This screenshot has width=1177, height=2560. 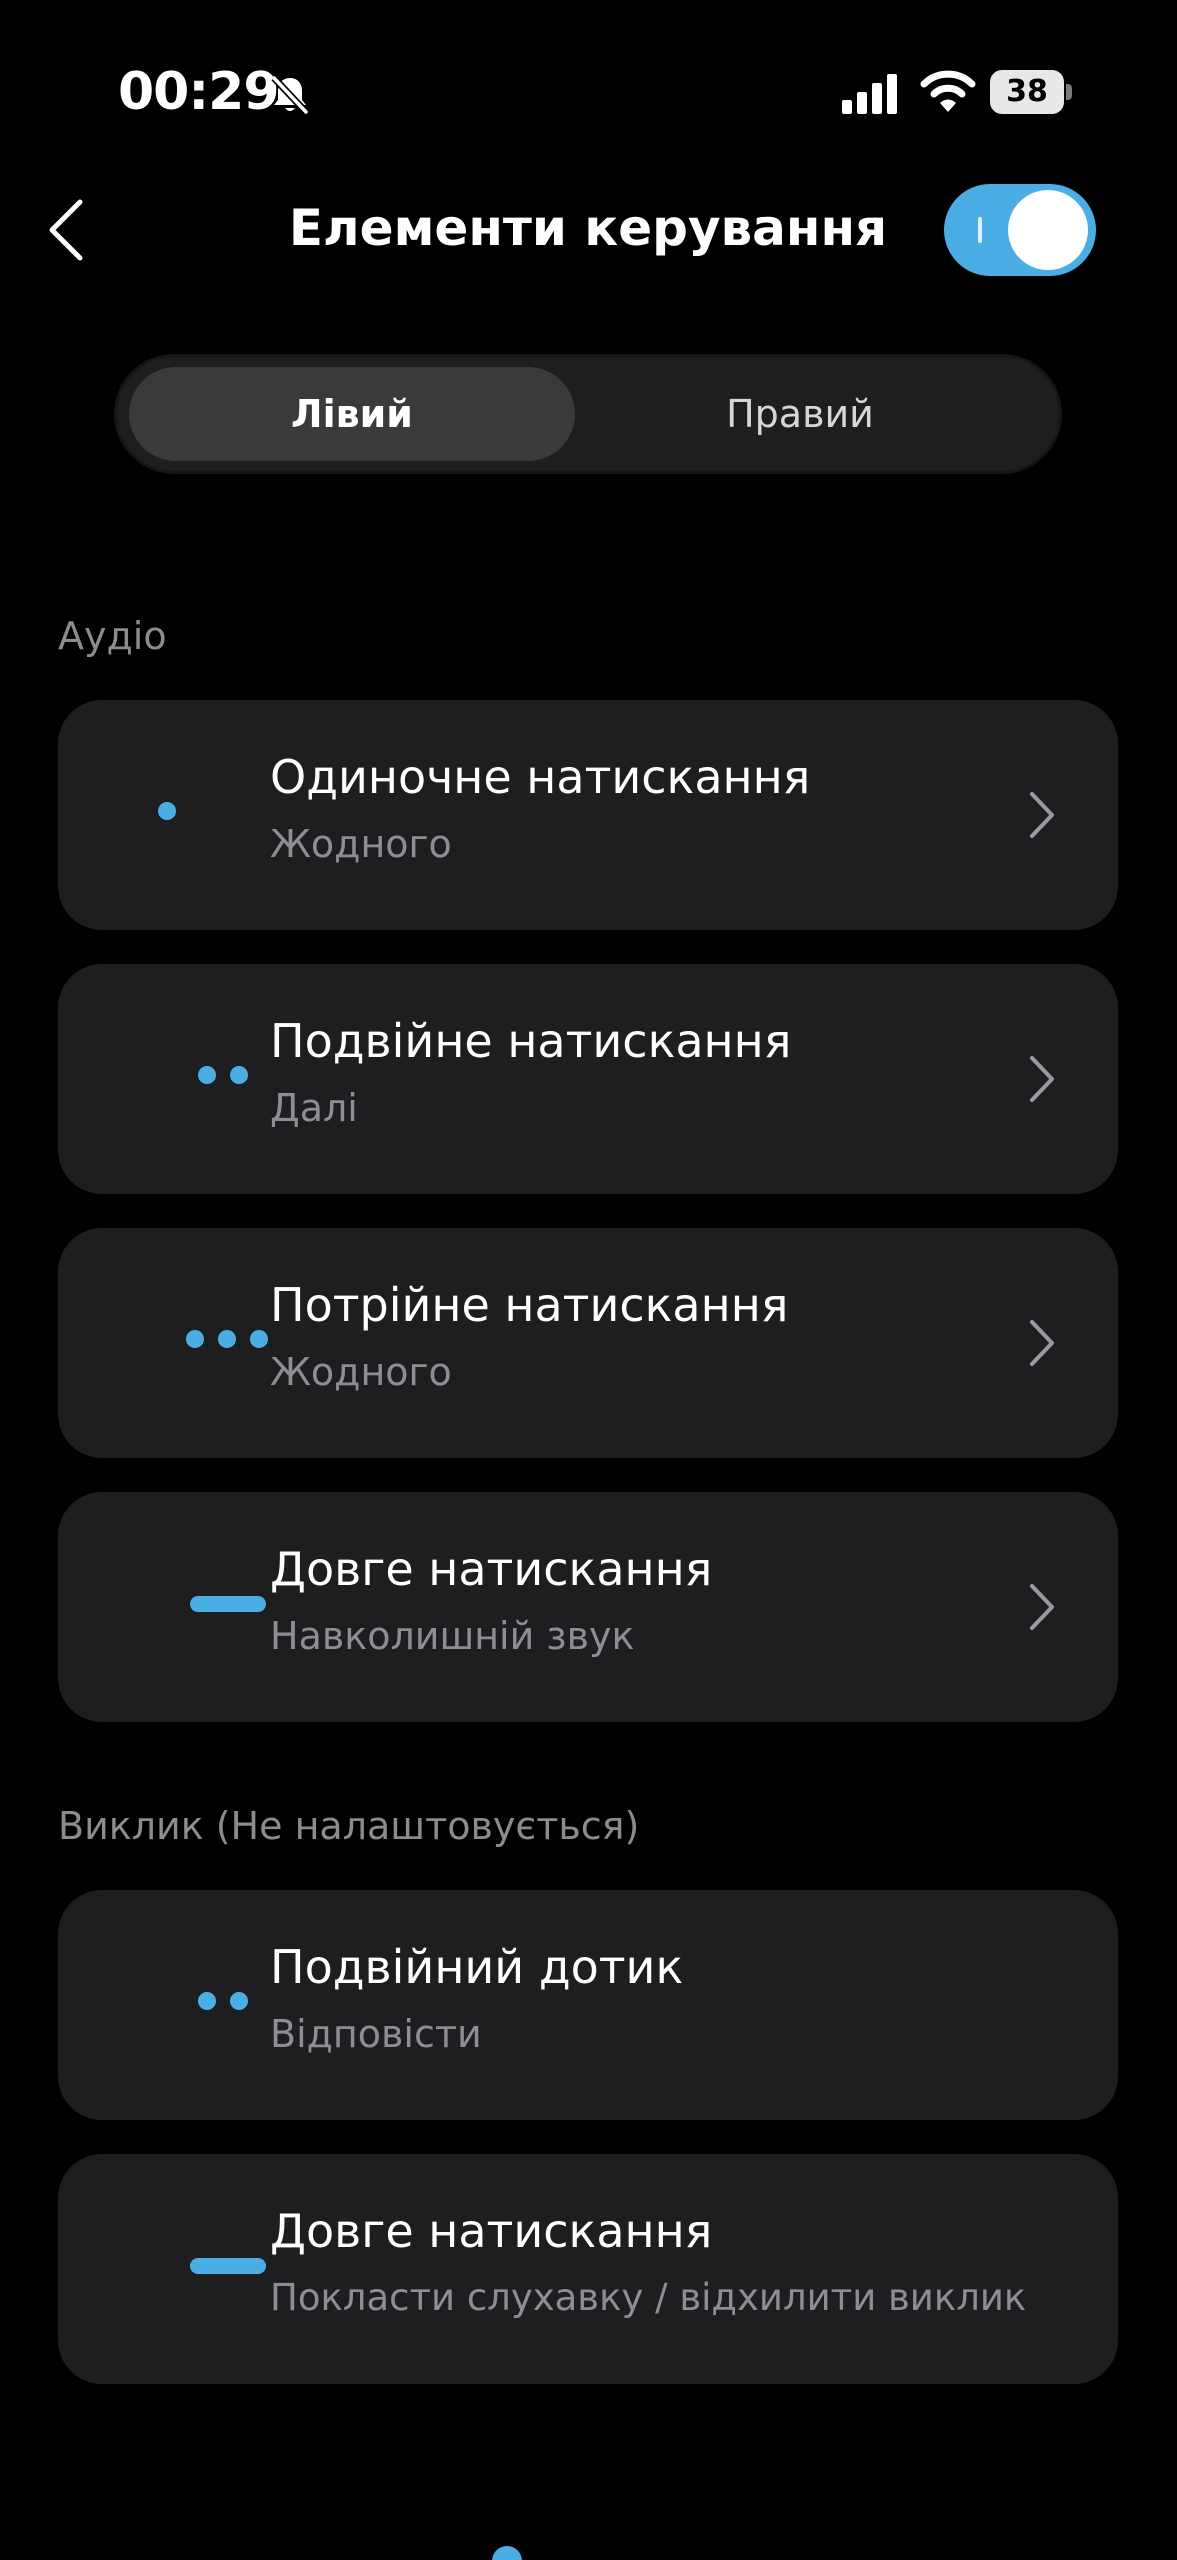 I want to click on battery-icon: 38, so click(x=1031, y=92).